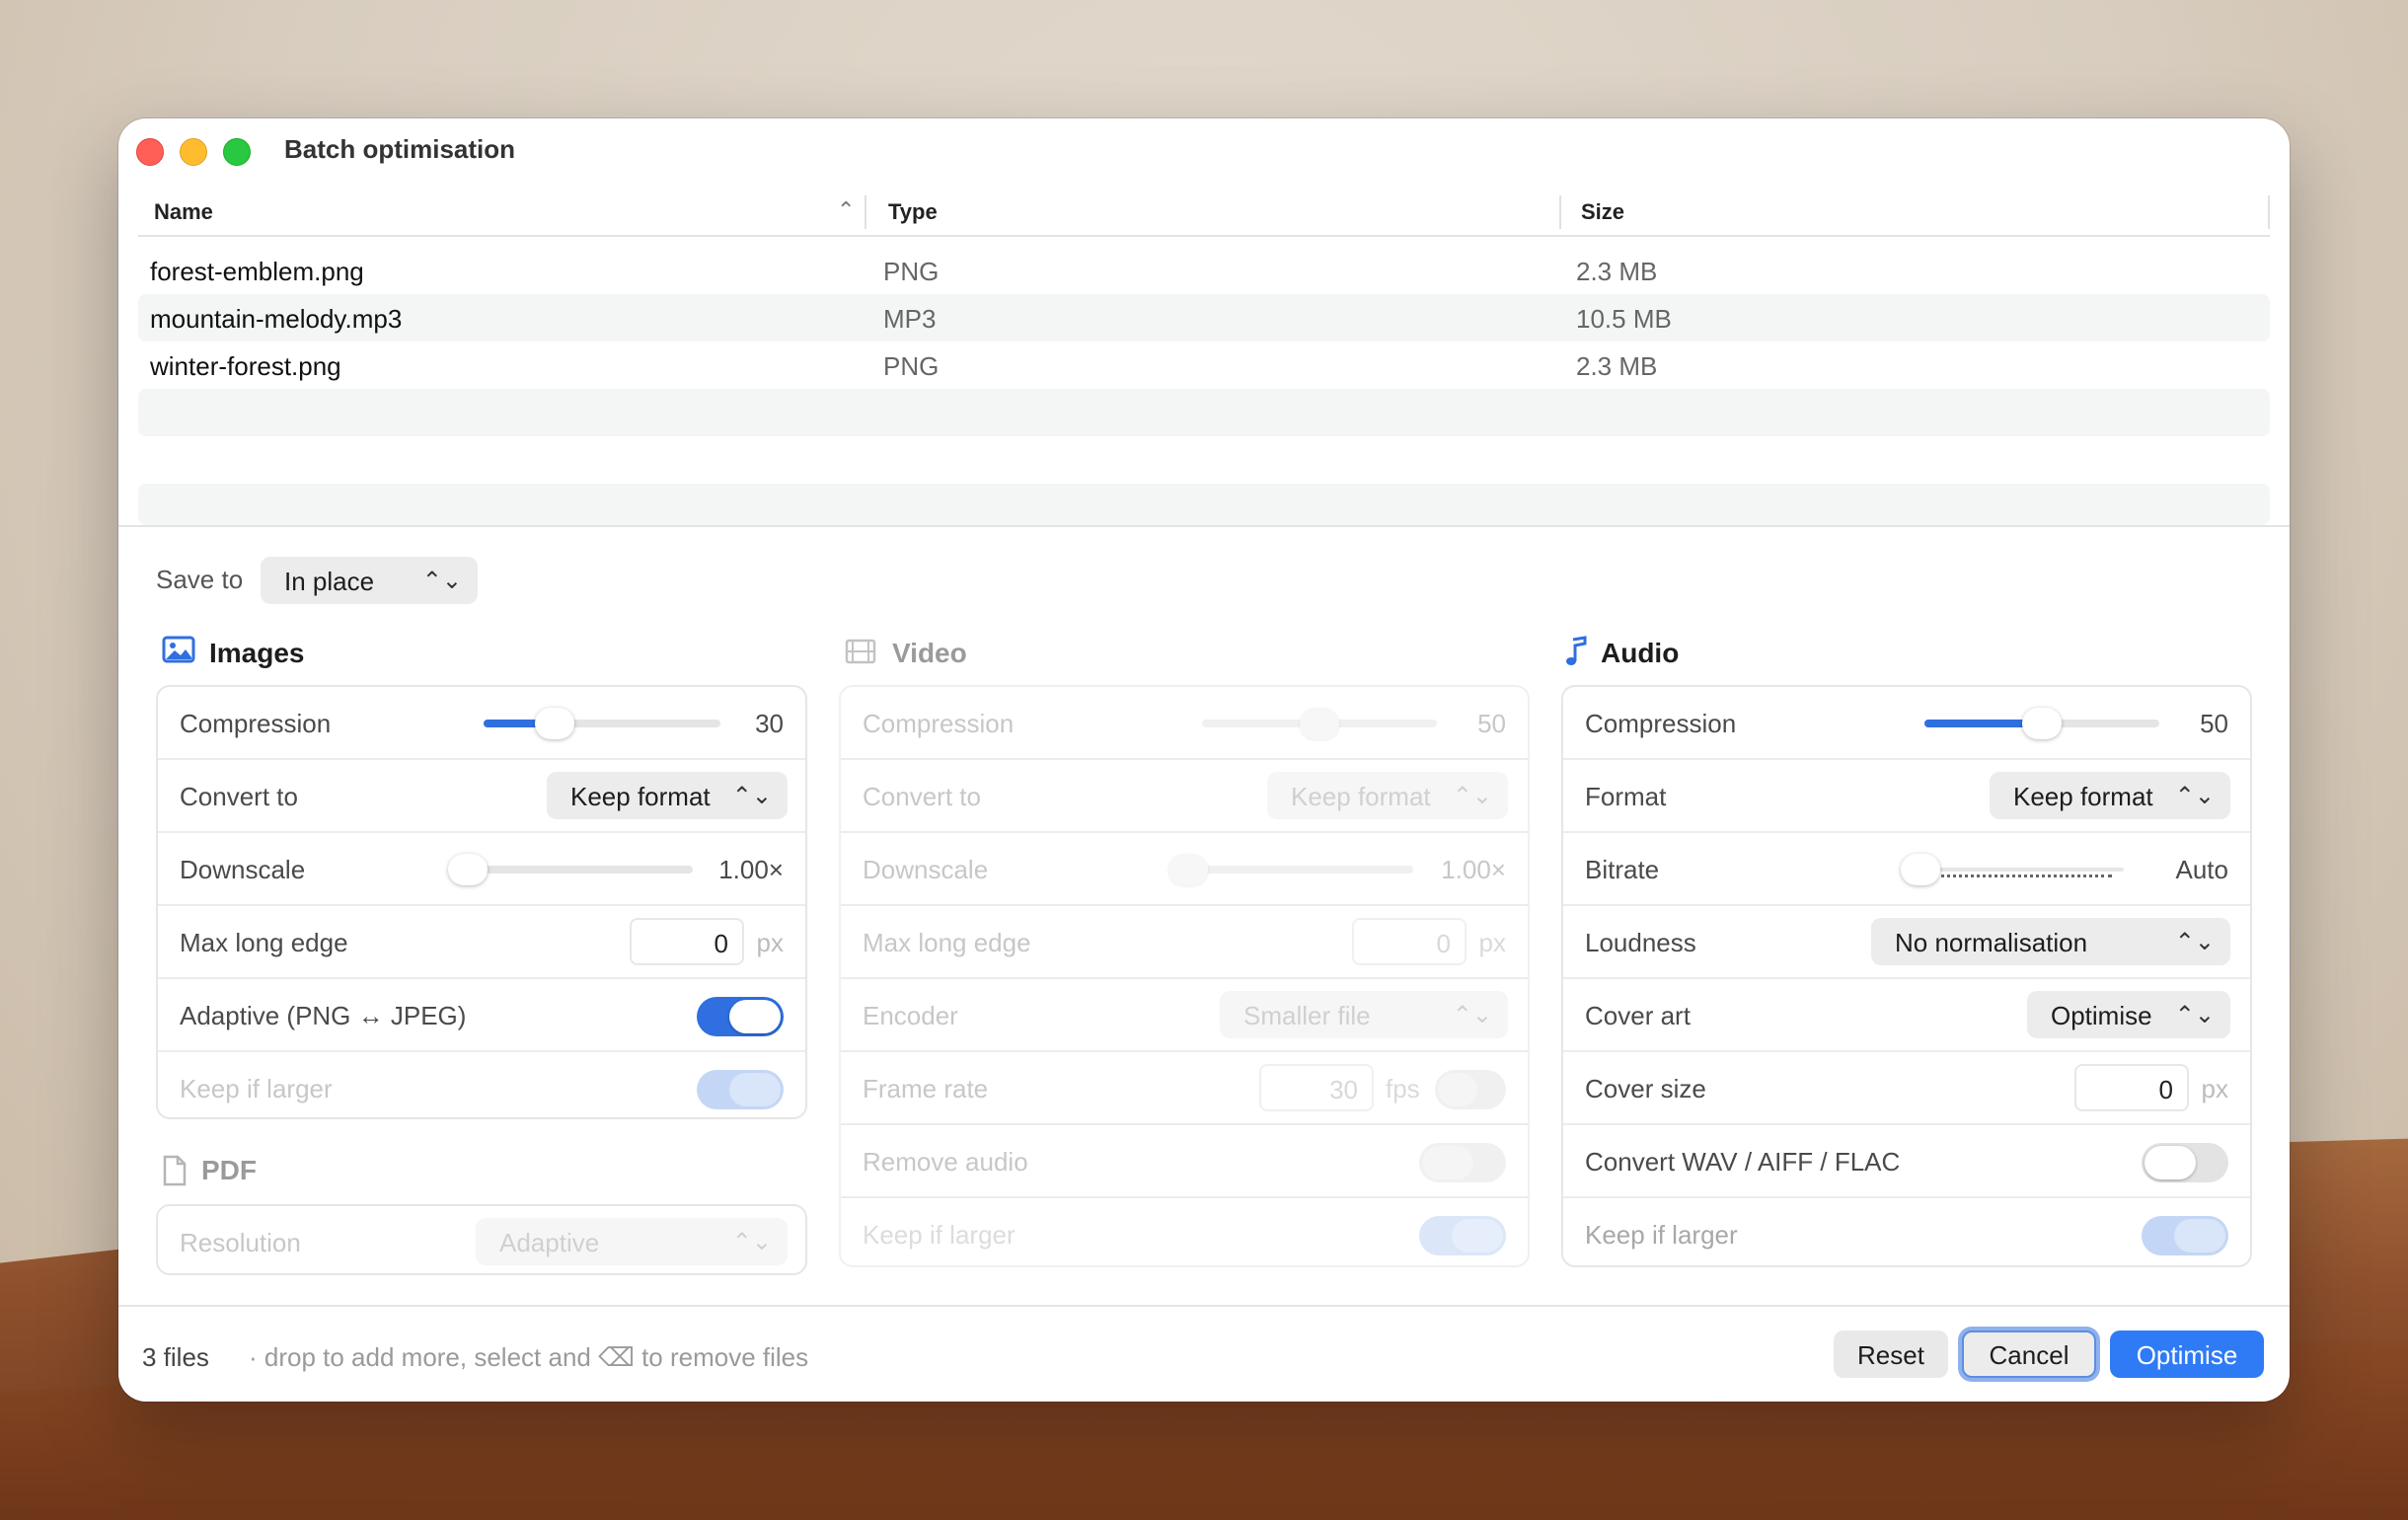 This screenshot has height=1520, width=2408. Describe the element at coordinates (846, 210) in the screenshot. I see `sort-ascending-icon: ⌃` at that location.